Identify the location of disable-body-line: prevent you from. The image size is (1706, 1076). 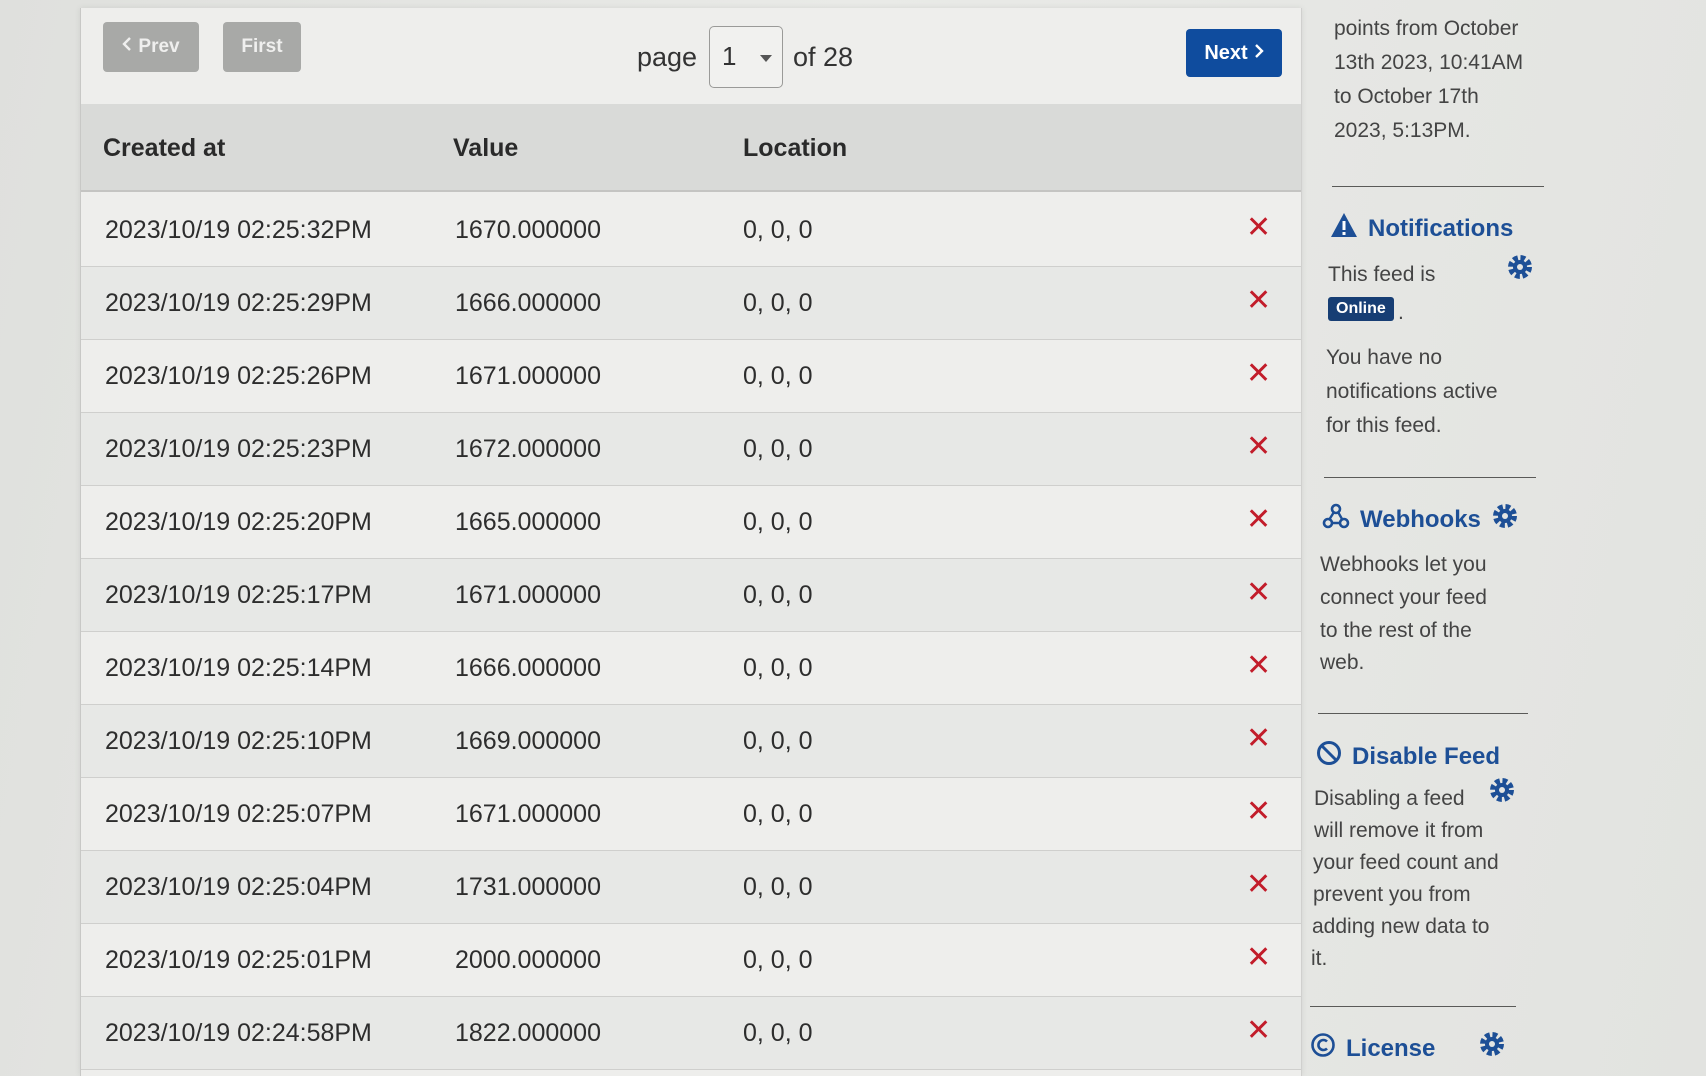
(1392, 894).